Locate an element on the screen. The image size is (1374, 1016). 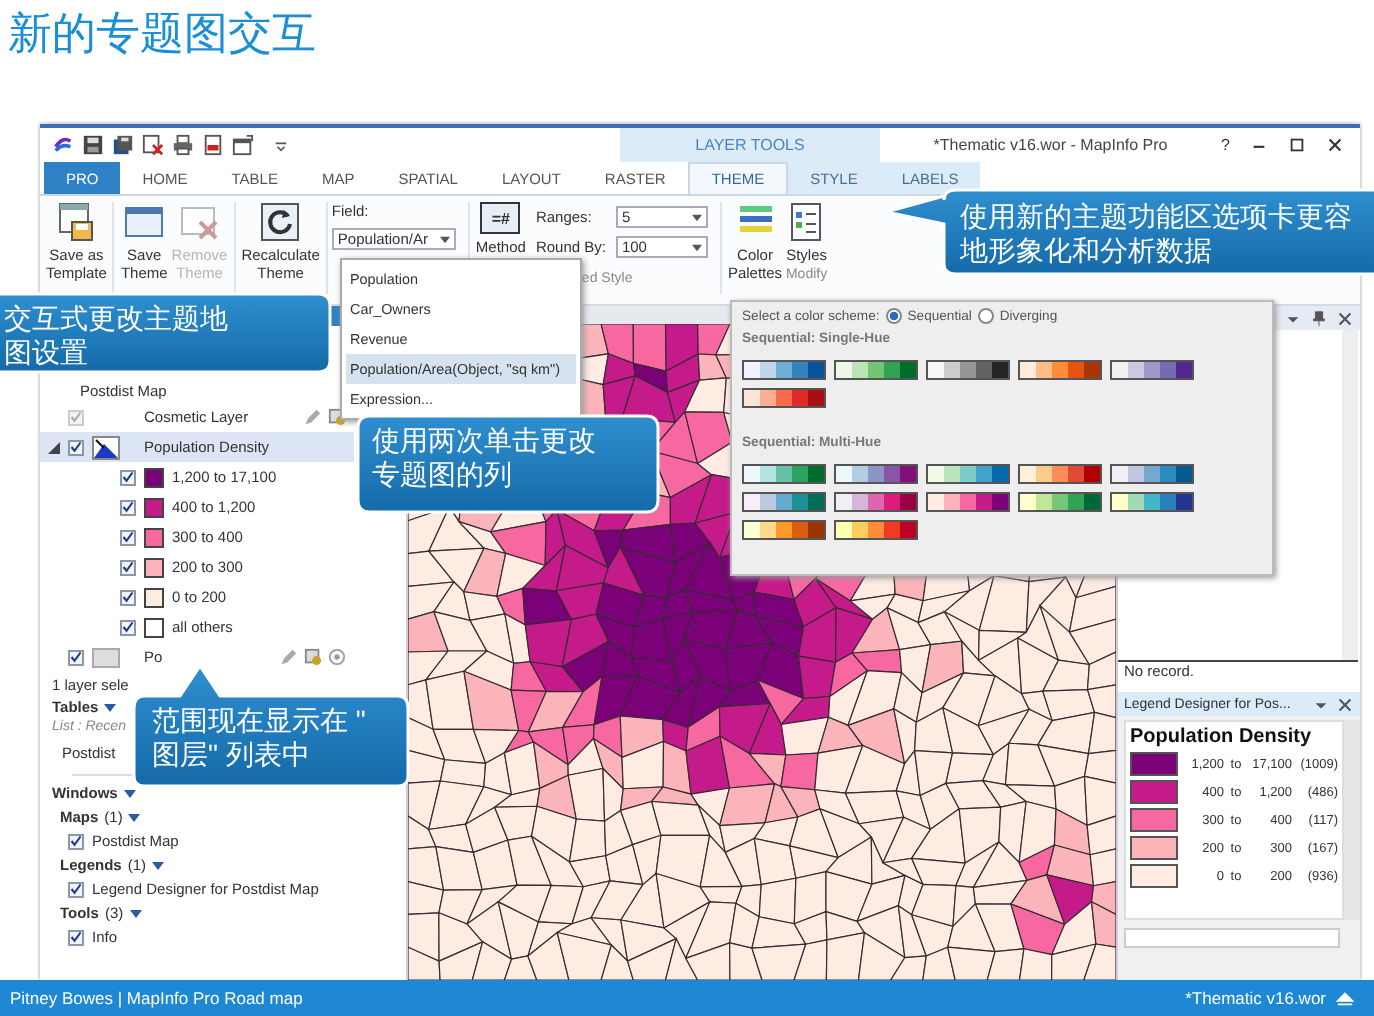
legend-title: Population Density is located at coordinates (1222, 737).